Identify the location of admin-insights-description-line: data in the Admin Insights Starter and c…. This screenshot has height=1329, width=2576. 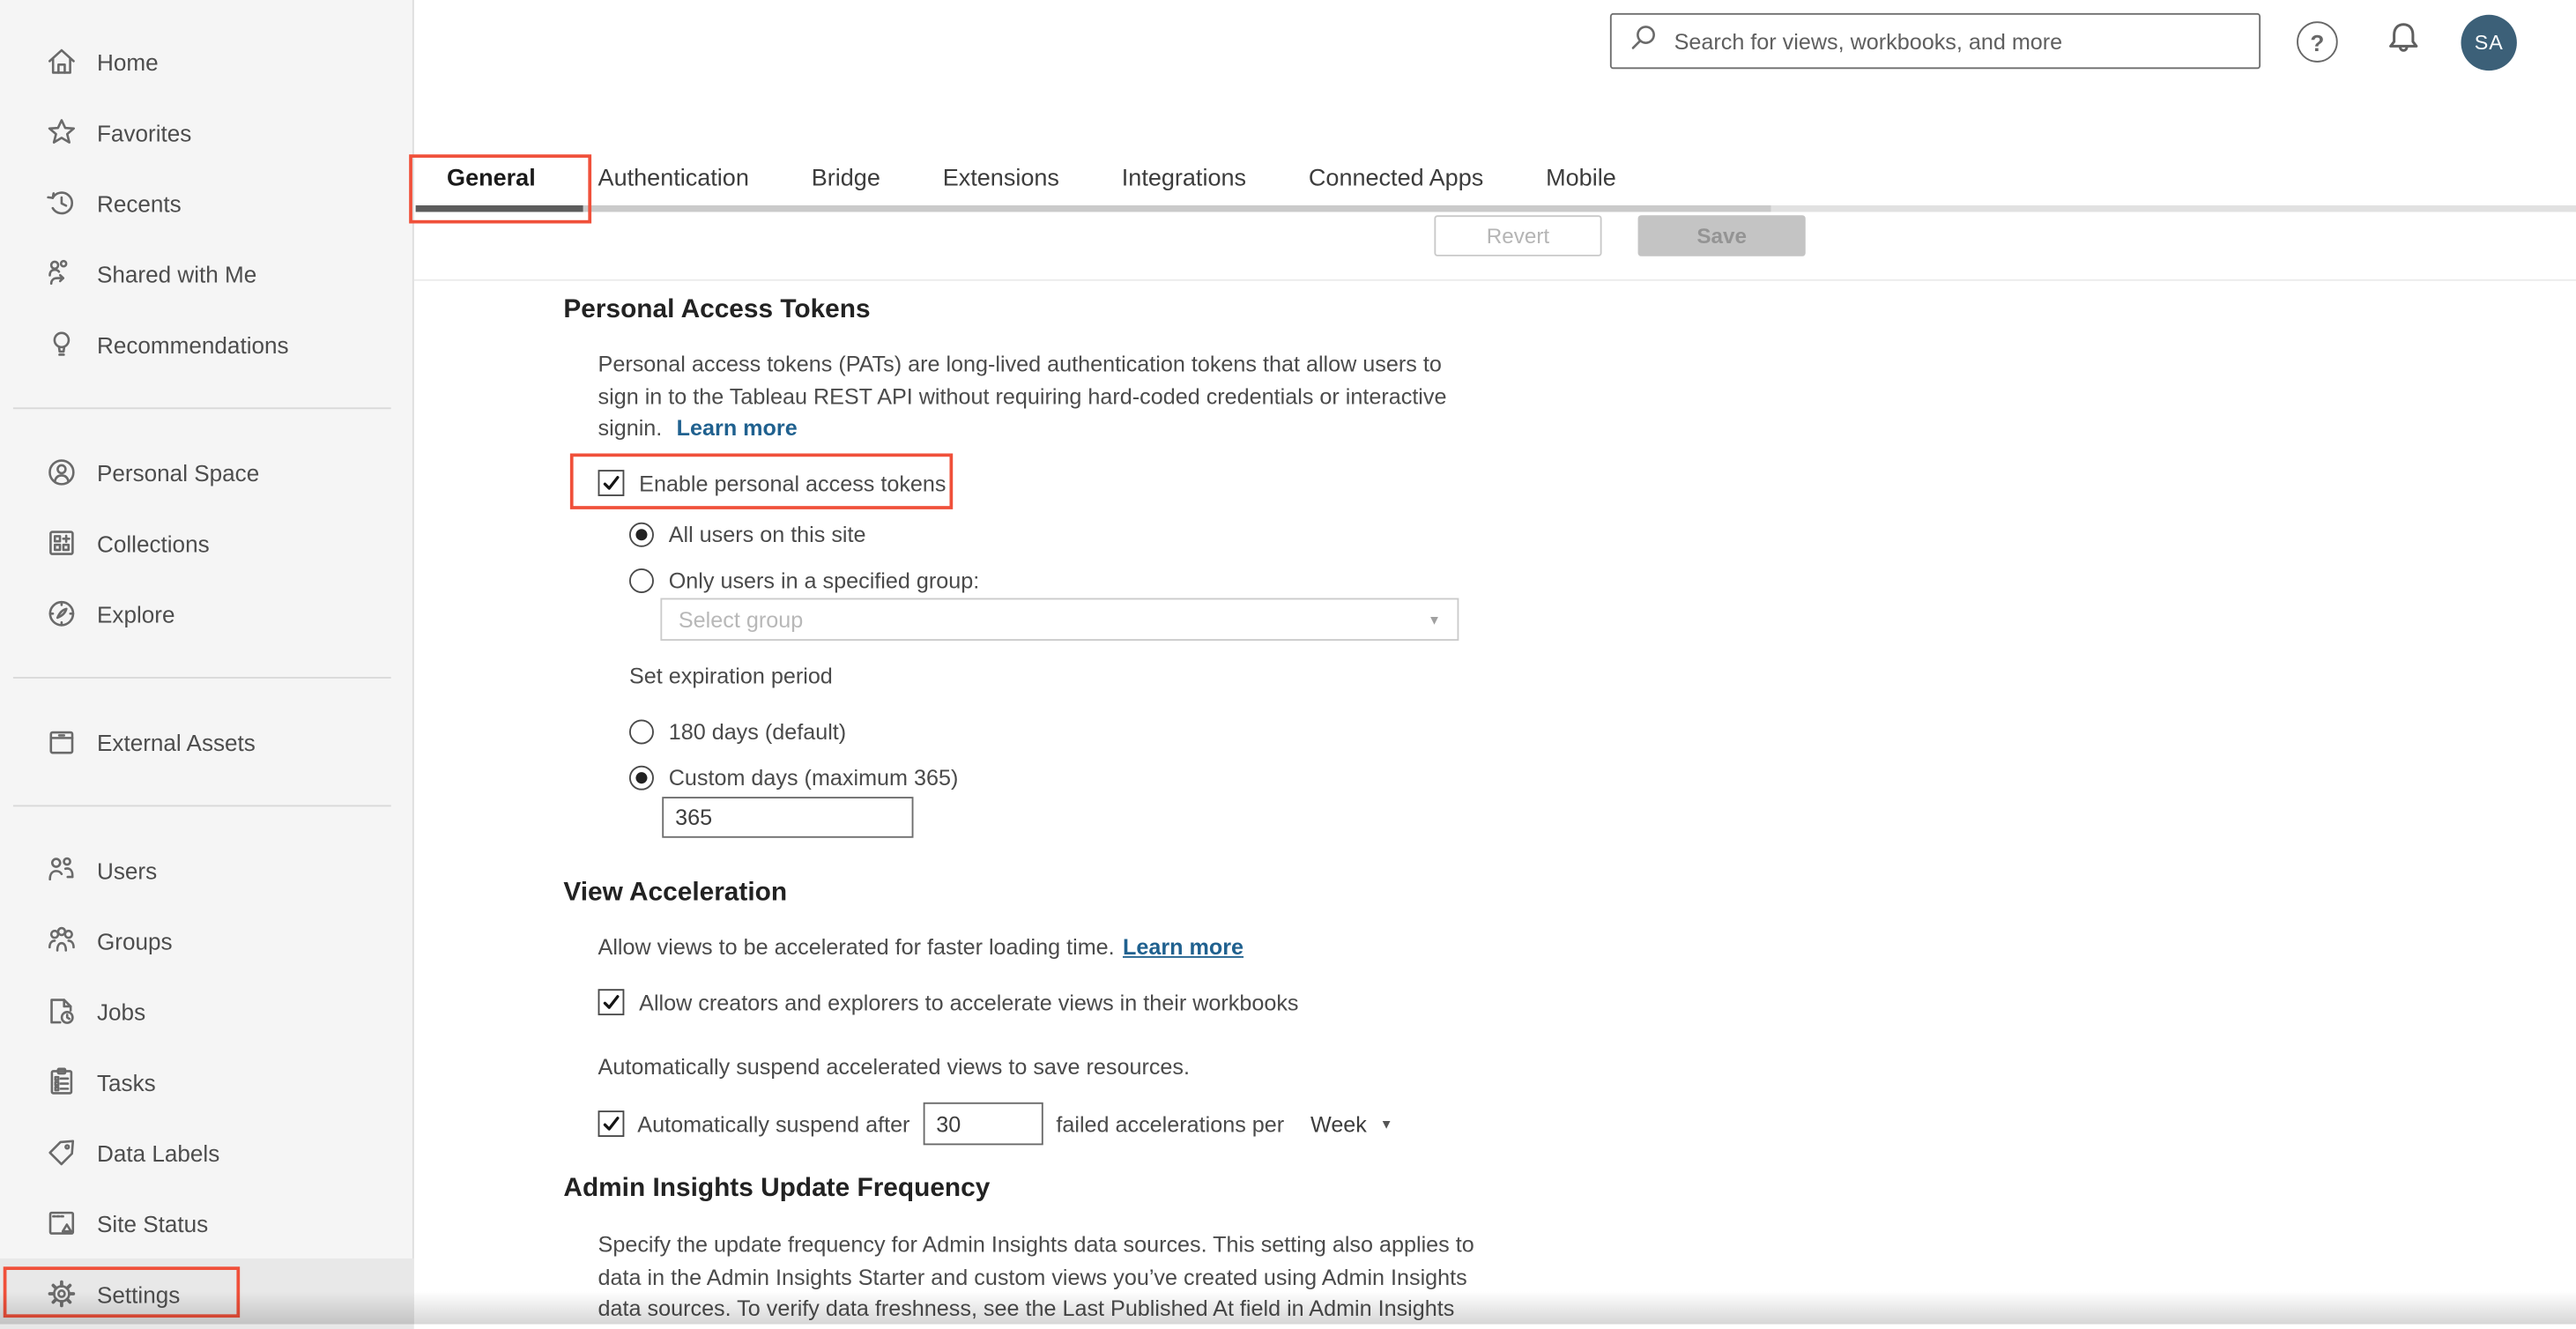
(1032, 1276).